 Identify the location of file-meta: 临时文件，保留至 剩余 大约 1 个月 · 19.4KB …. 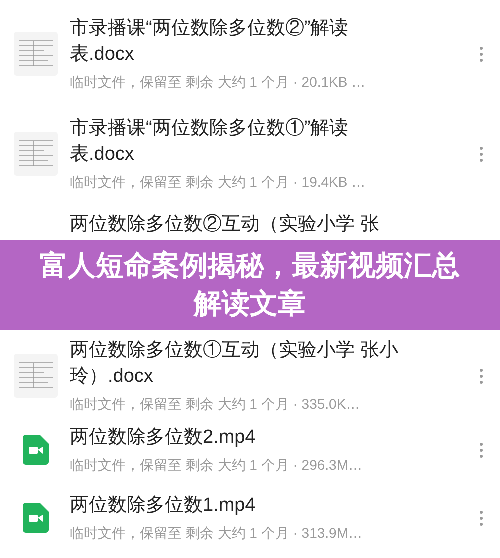
(218, 182).